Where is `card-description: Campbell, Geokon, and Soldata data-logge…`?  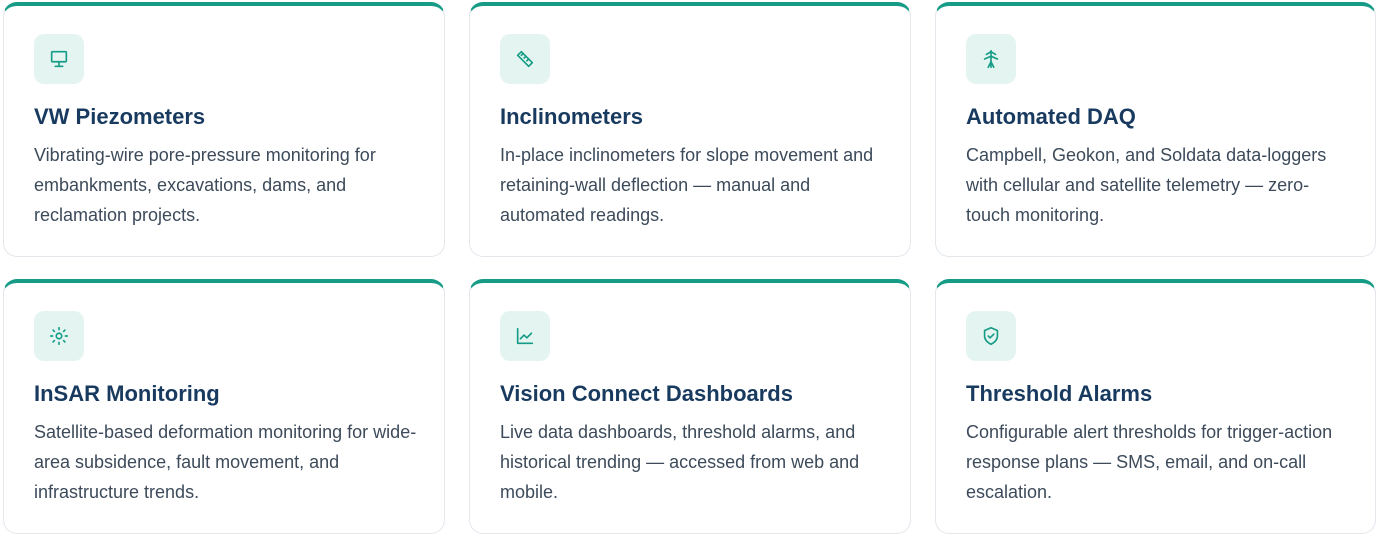
card-description: Campbell, Geokon, and Soldata data-logge… is located at coordinates (1146, 185).